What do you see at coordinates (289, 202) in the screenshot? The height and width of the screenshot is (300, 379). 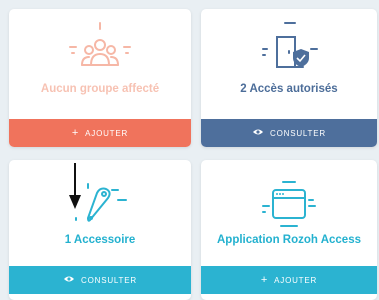 I see `app-window-icon` at bounding box center [289, 202].